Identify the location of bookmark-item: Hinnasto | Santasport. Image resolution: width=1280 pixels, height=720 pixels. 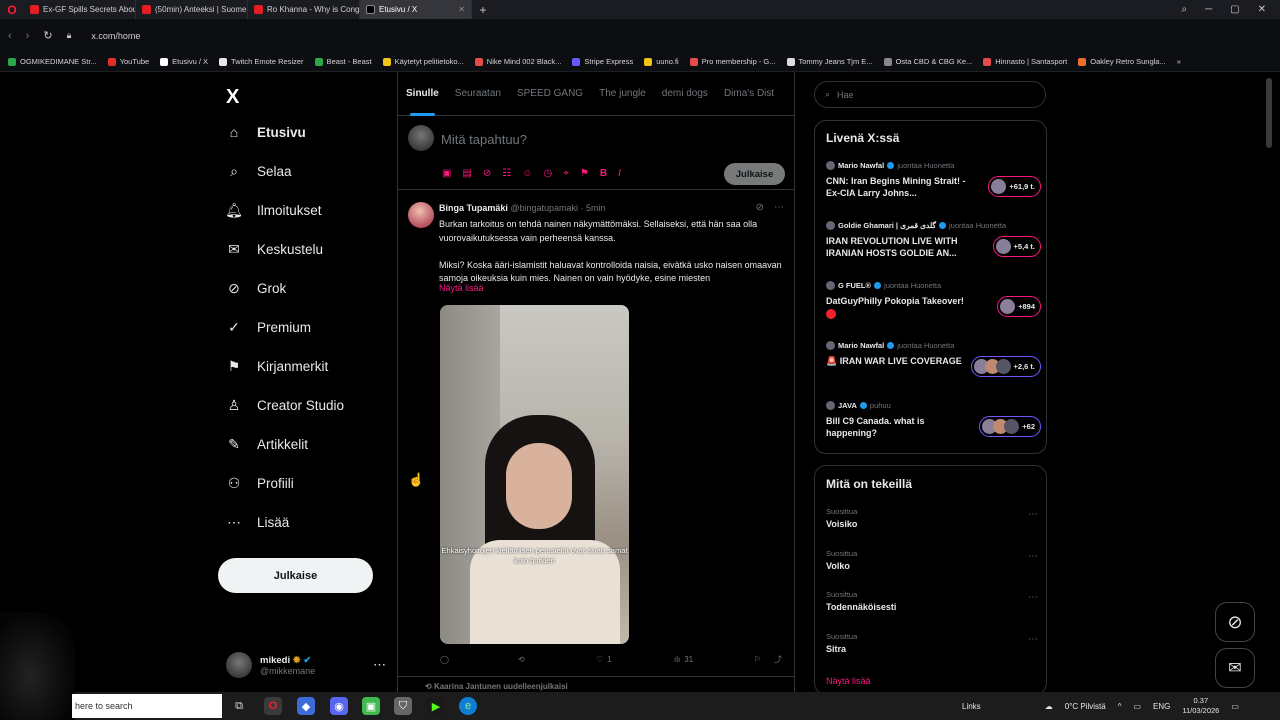
(1025, 61).